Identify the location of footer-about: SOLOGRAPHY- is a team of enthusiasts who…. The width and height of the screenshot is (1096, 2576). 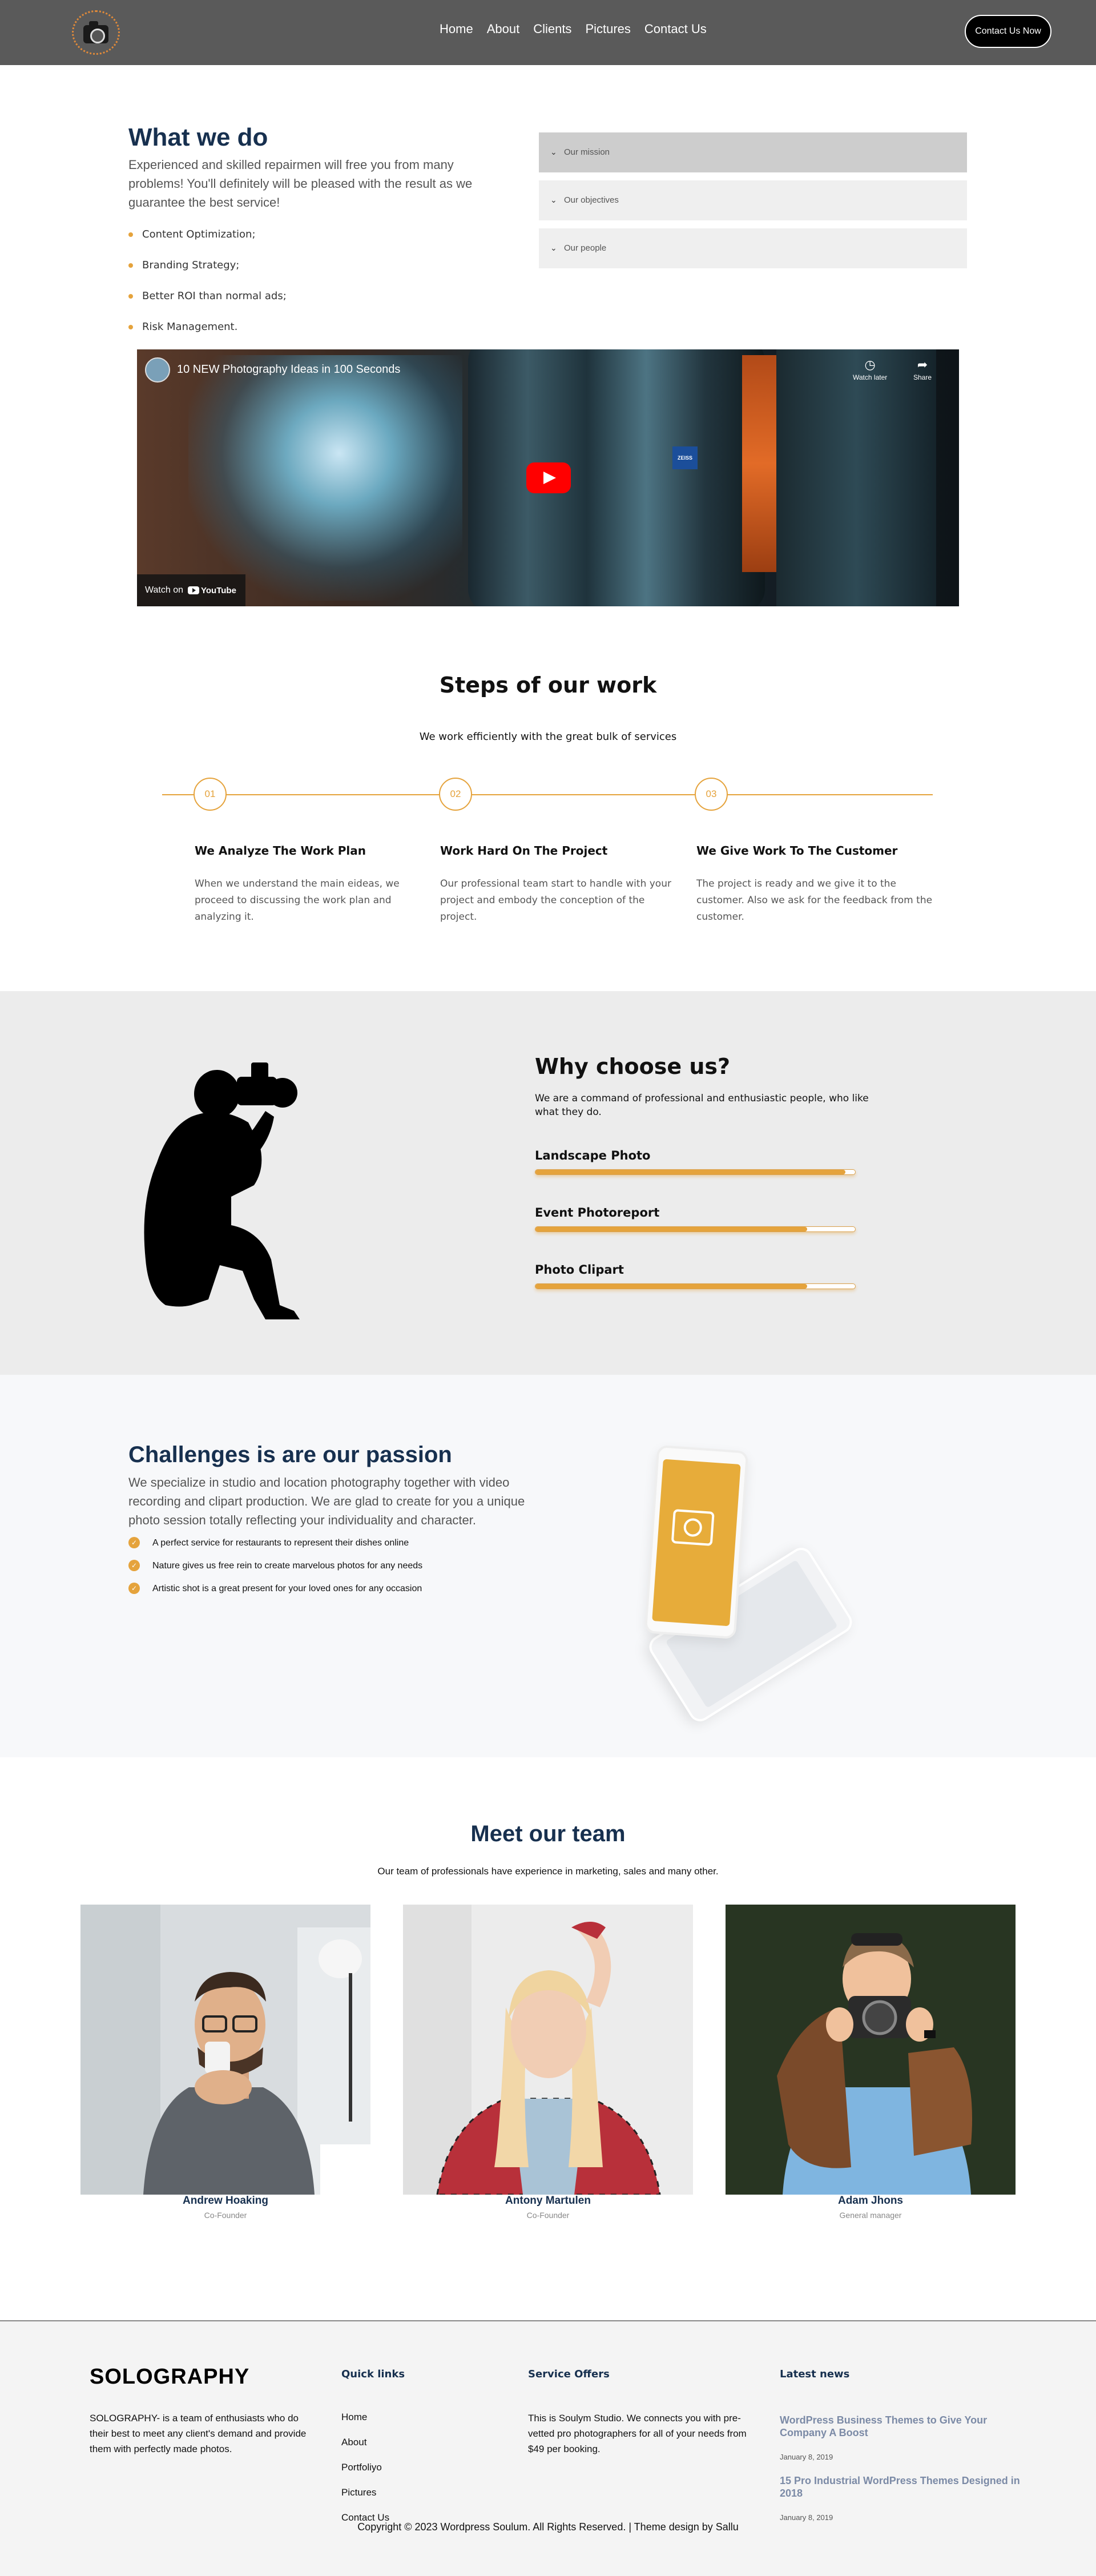
(198, 2433).